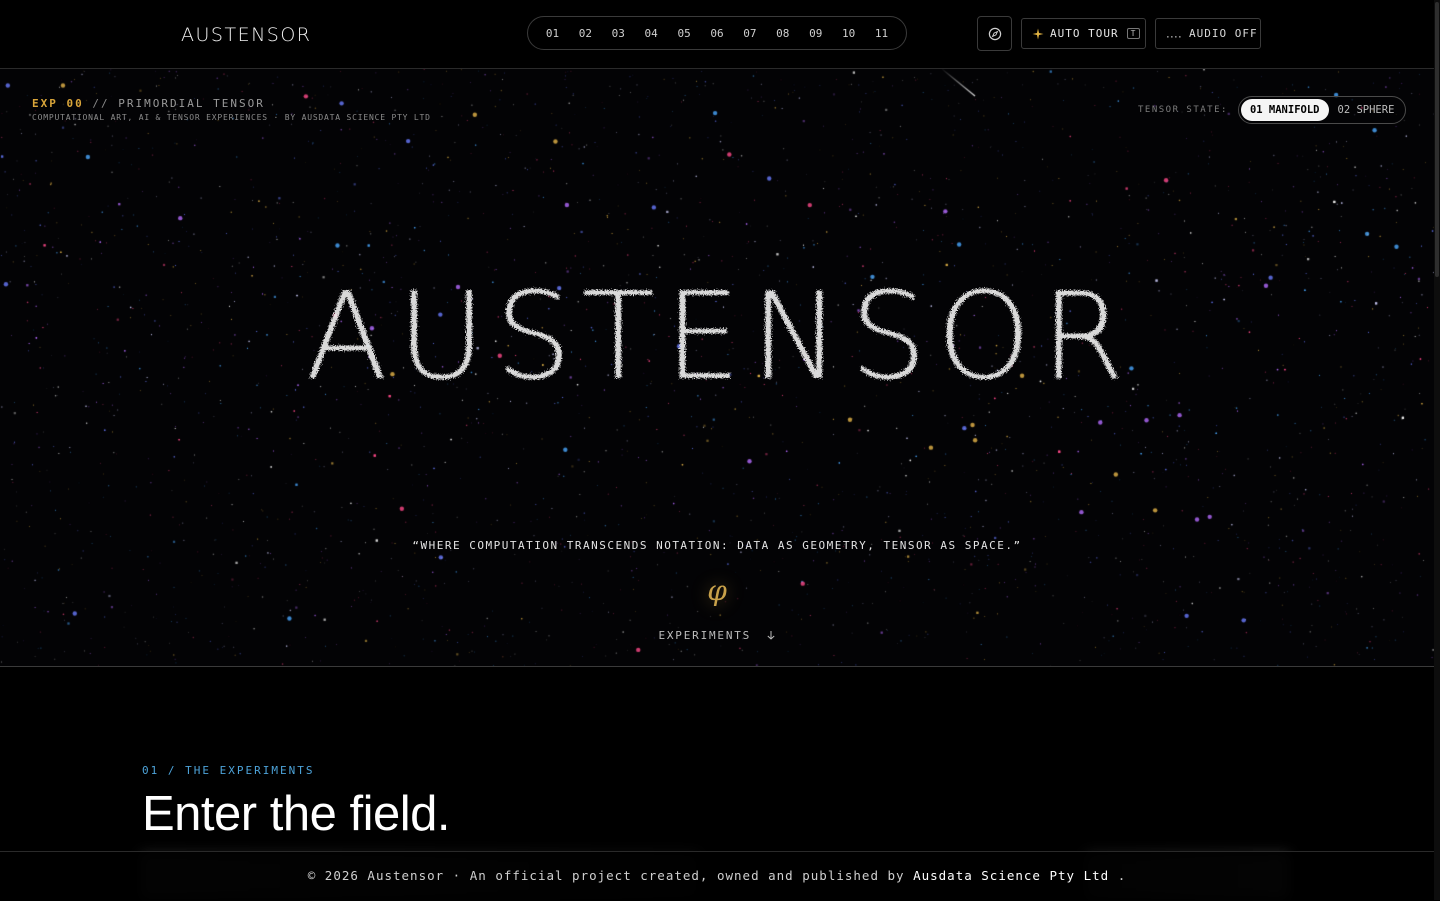 The height and width of the screenshot is (901, 1440). Describe the element at coordinates (296, 814) in the screenshot. I see `section-title: Enter the field.` at that location.